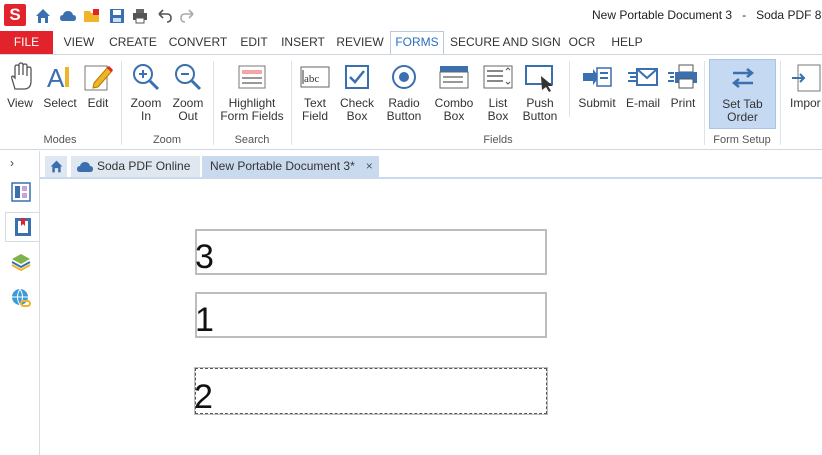  Describe the element at coordinates (505, 42) in the screenshot. I see `menu-tab-secure-and-sign: SECURE AND SIGN` at that location.